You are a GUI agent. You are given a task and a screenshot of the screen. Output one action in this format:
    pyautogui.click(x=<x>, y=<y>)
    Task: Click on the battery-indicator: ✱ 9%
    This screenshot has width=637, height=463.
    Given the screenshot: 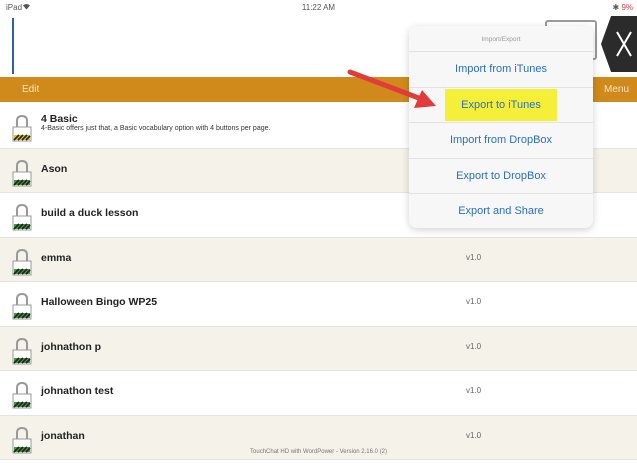 What is the action you would take?
    pyautogui.click(x=623, y=7)
    